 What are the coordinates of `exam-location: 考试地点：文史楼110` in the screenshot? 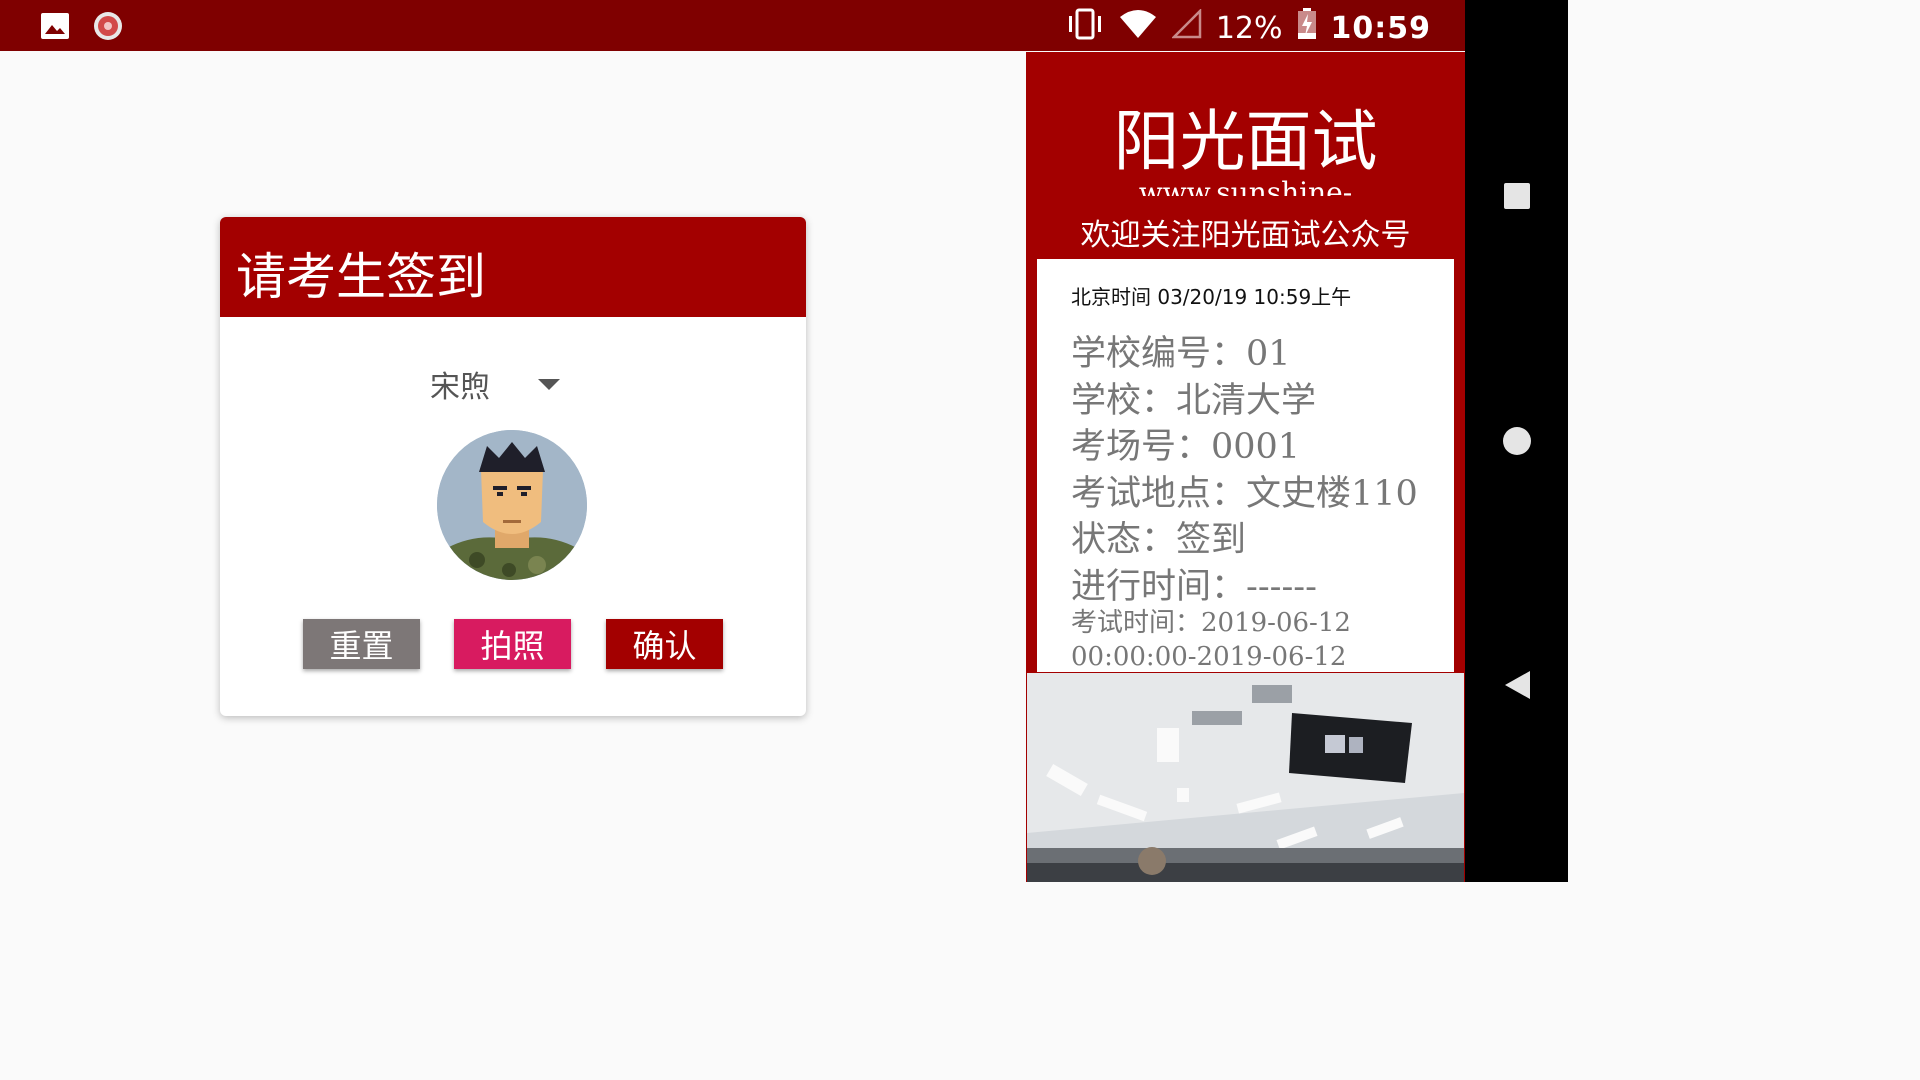 It's located at (1244, 493).